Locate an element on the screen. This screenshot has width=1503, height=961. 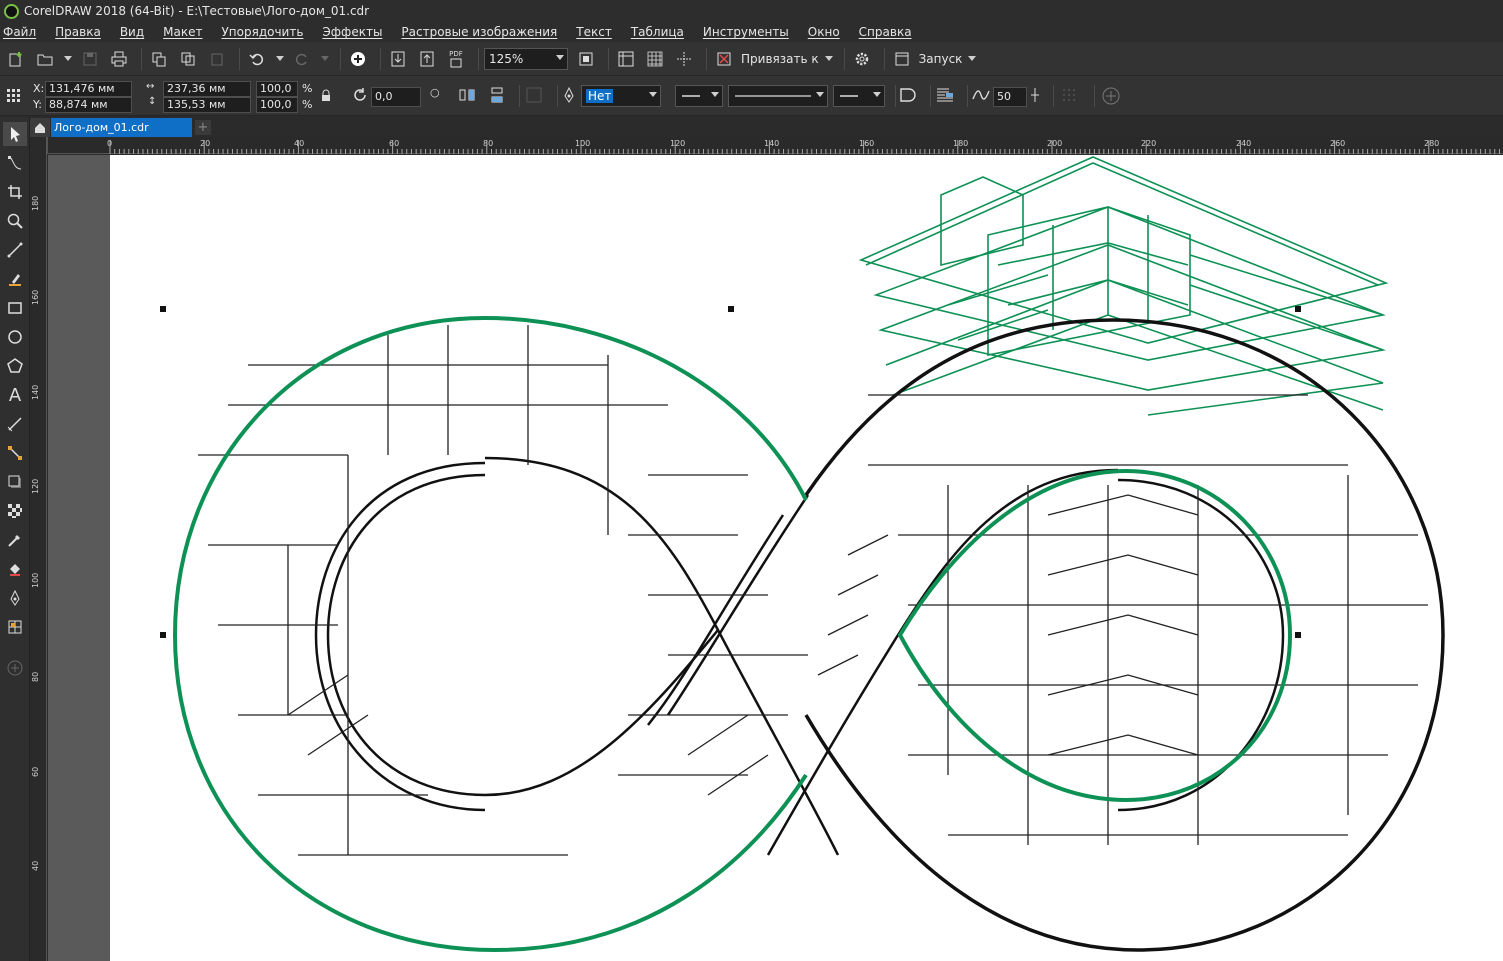
zoom-tool-icon is located at coordinates (15, 221).